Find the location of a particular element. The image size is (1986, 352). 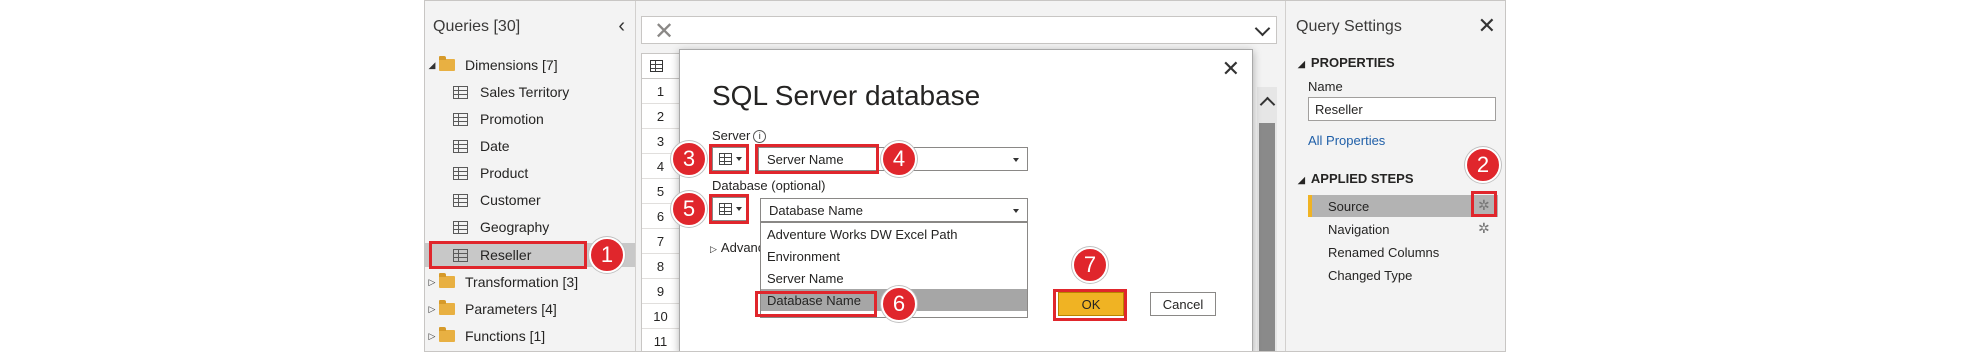

callout-badge-5: 5 is located at coordinates (689, 209).